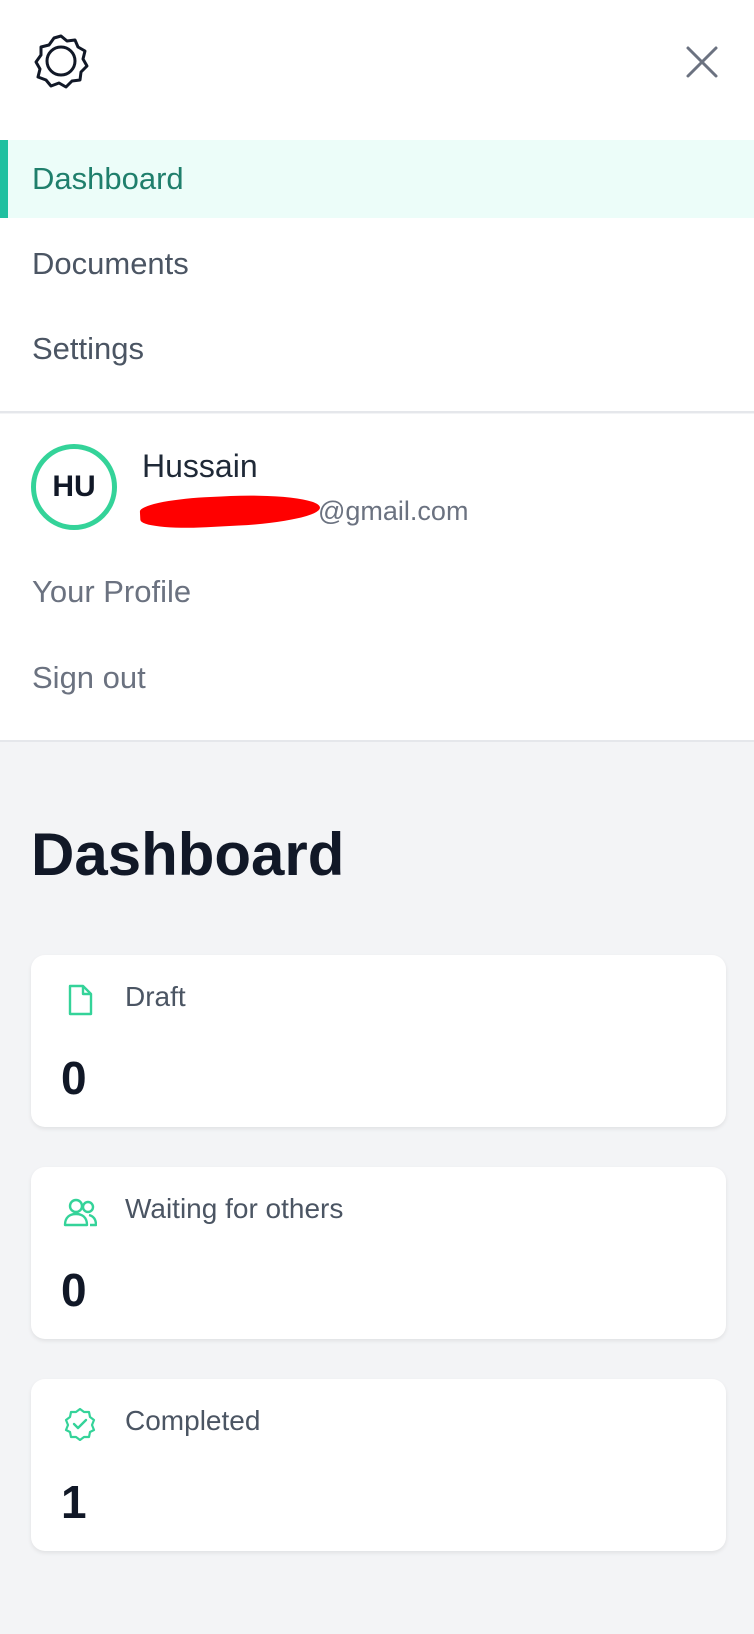 The image size is (754, 1634). Describe the element at coordinates (80, 1212) in the screenshot. I see `users-icon` at that location.